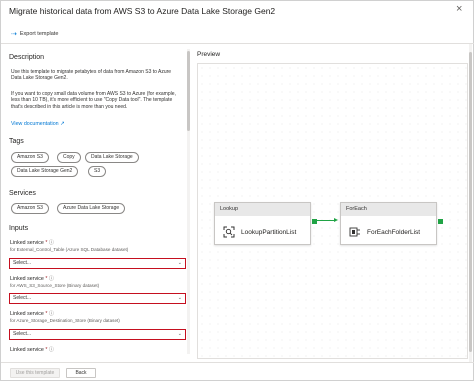 The width and height of the screenshot is (474, 381). I want to click on export-template-button: ⇢ Export template, so click(34, 34).